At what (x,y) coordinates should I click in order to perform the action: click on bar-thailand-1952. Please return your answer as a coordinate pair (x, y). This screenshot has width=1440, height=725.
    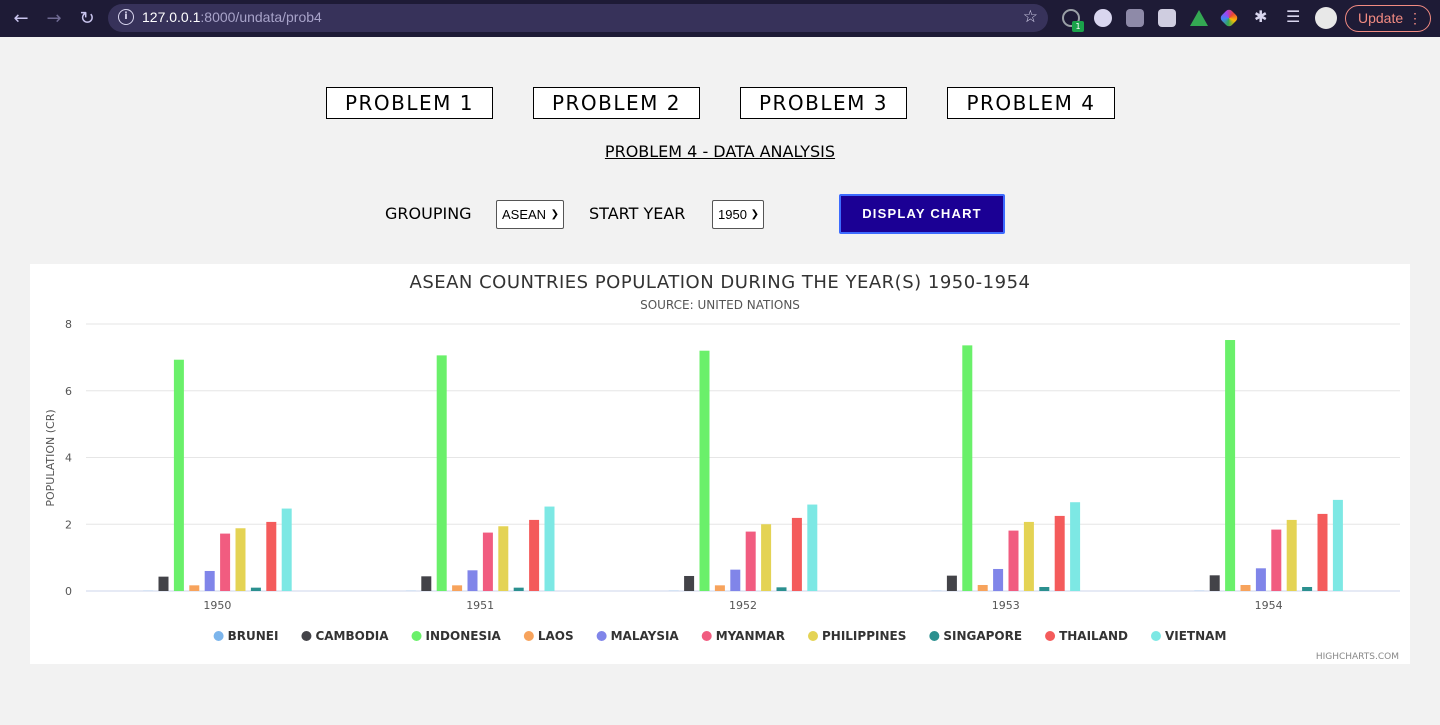
    Looking at the image, I should click on (796, 554).